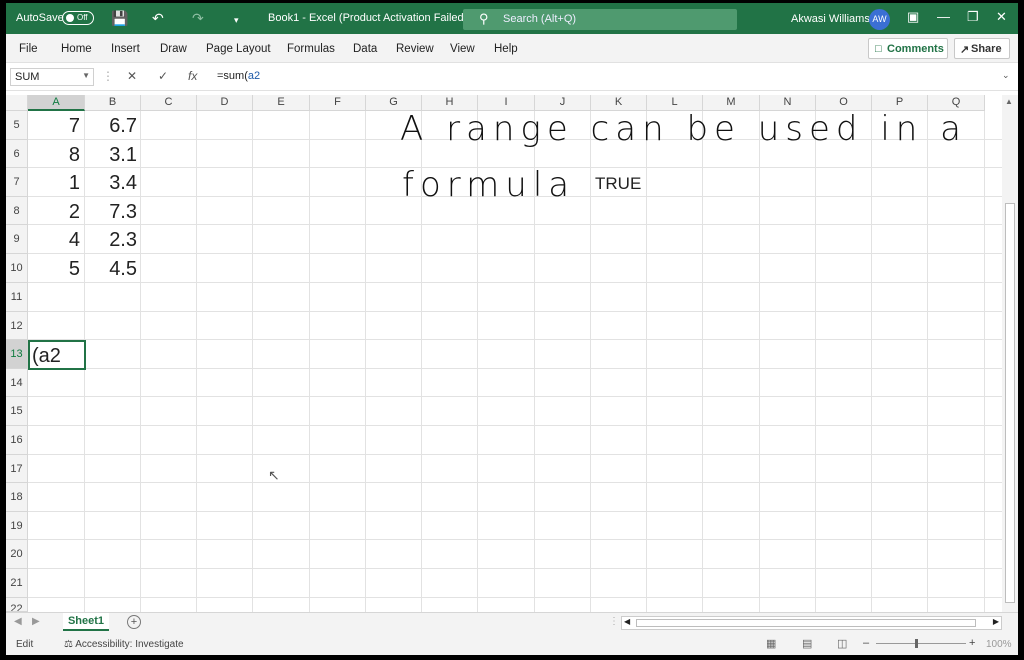 Image resolution: width=1024 pixels, height=660 pixels. Describe the element at coordinates (28, 49) in the screenshot. I see `menu-file: File` at that location.